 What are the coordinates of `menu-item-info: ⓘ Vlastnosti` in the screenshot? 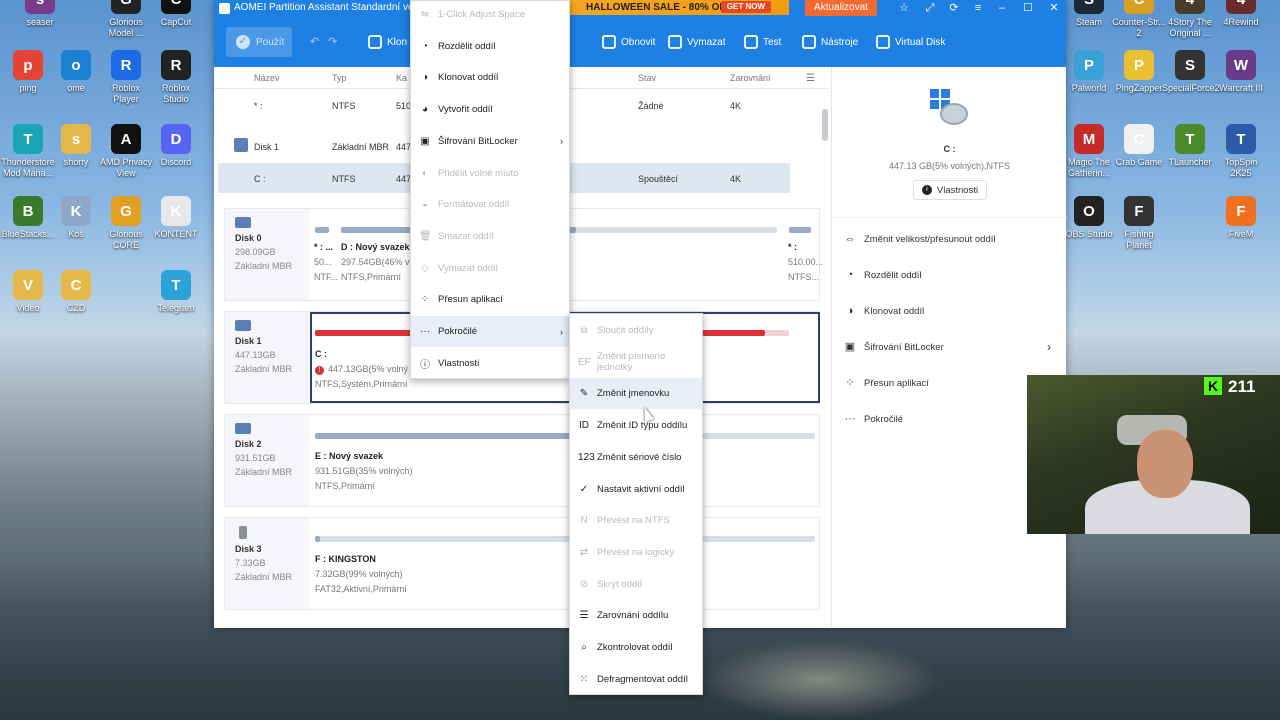 It's located at (490, 363).